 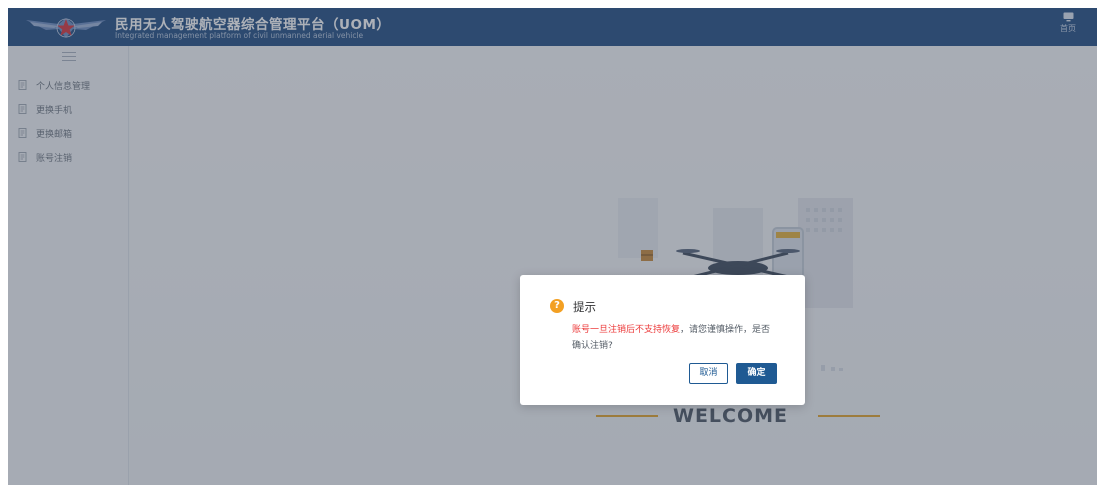 I want to click on dialog-title: 提示, so click(x=584, y=307).